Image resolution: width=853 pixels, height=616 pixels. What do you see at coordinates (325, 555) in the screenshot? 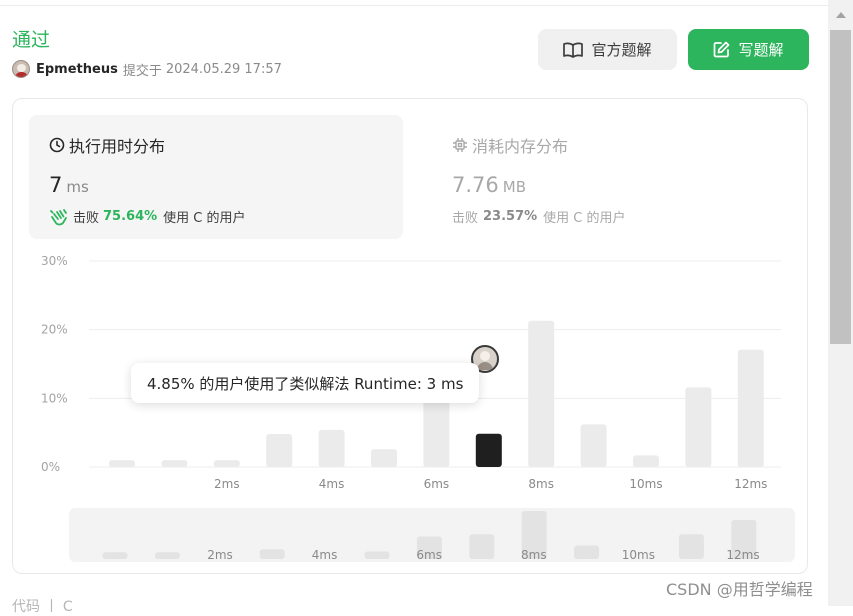
I see `overview-tick-label: 4ms` at bounding box center [325, 555].